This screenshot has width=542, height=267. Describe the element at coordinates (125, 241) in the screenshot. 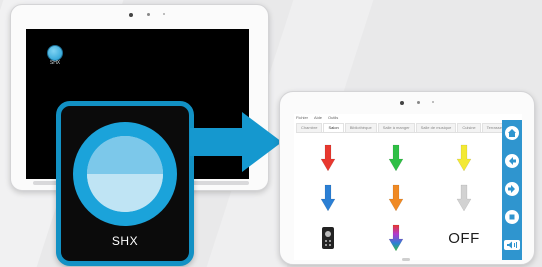

I see `zoomed-app-label: SHX` at that location.